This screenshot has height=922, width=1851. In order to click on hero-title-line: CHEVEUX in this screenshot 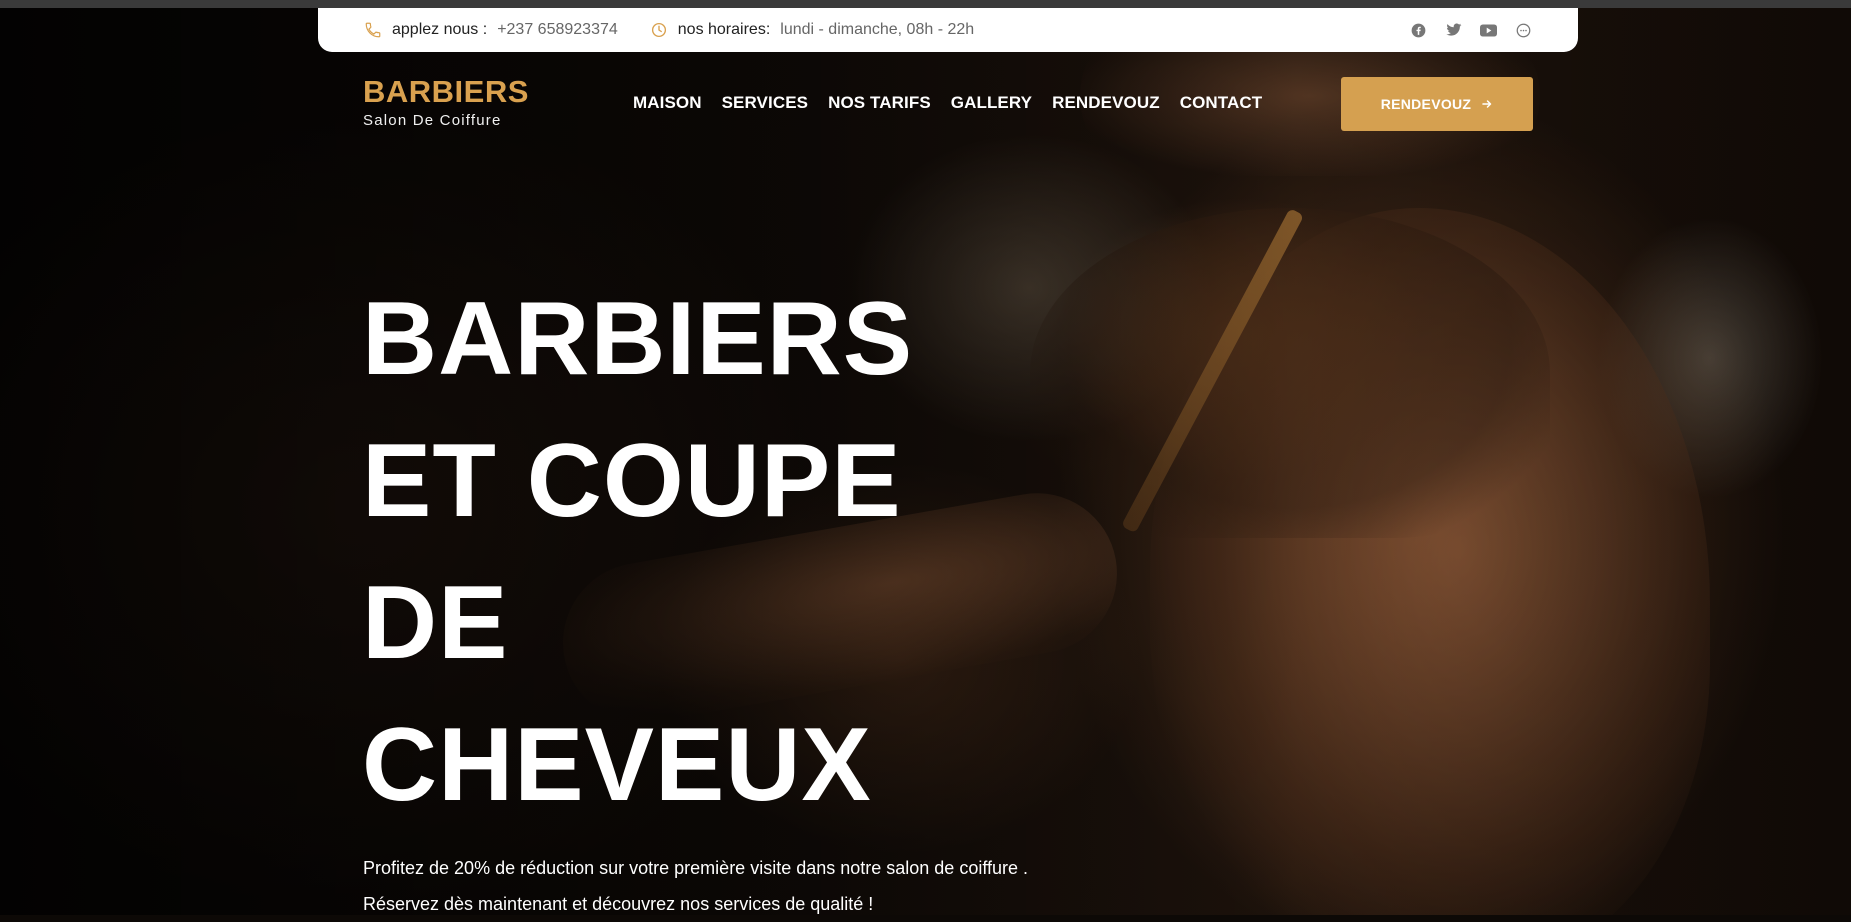, I will do `click(617, 765)`.